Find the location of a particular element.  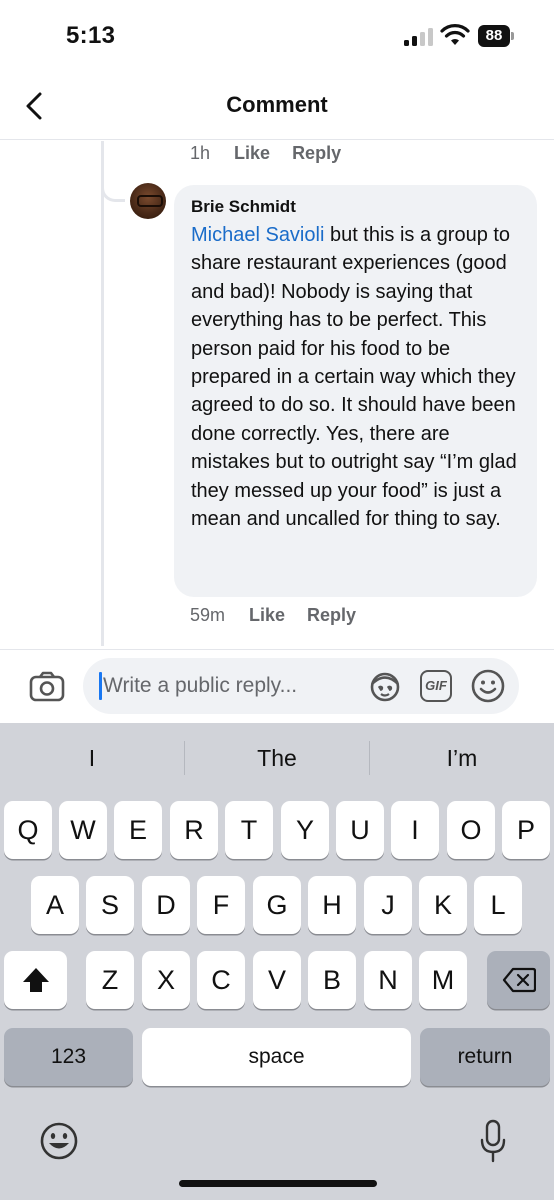

comment-time: 1h is located at coordinates (200, 153).